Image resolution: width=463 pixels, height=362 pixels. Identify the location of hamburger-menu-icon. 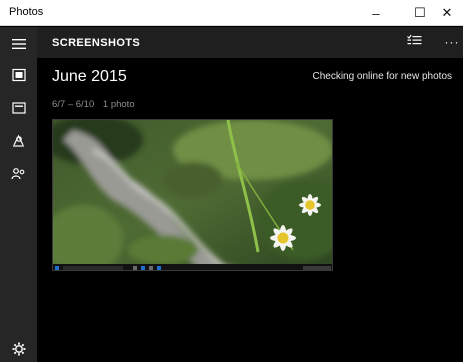
(18, 43).